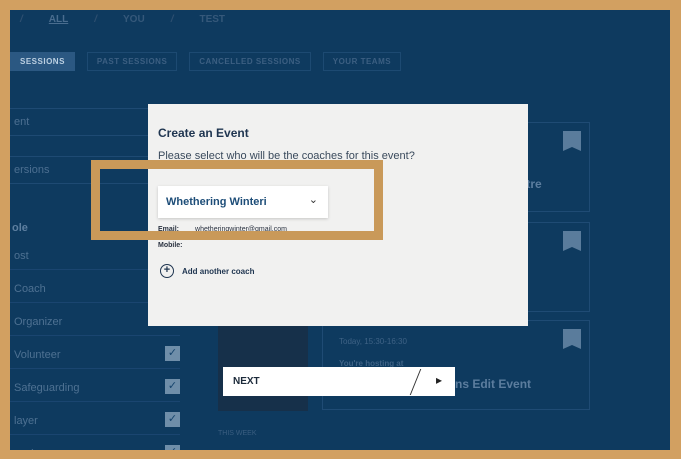 Image resolution: width=681 pixels, height=459 pixels. Describe the element at coordinates (95, 388) in the screenshot. I see `role-row-safeguarding: Safeguarding ✓` at that location.